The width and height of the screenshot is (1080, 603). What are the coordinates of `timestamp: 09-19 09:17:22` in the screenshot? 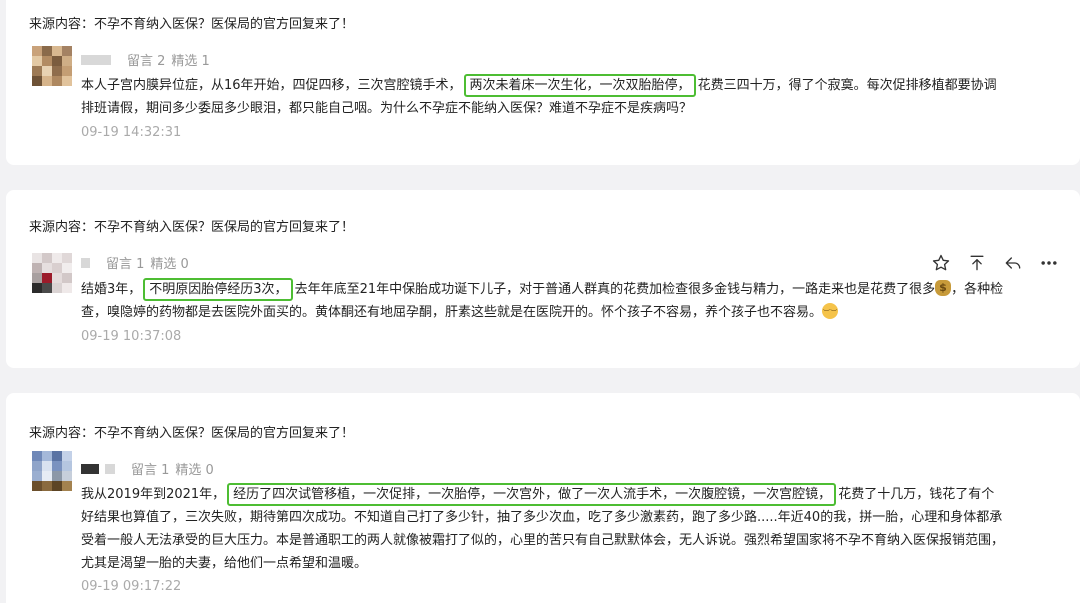 It's located at (131, 586).